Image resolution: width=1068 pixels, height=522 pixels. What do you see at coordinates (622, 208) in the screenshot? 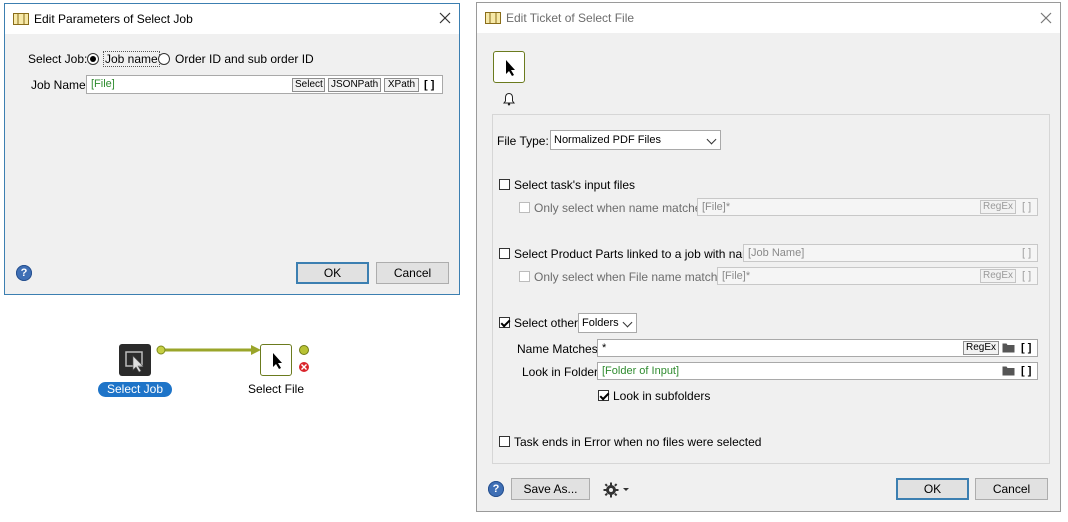
I see `only-select-name-label: Only select when name matches:` at bounding box center [622, 208].